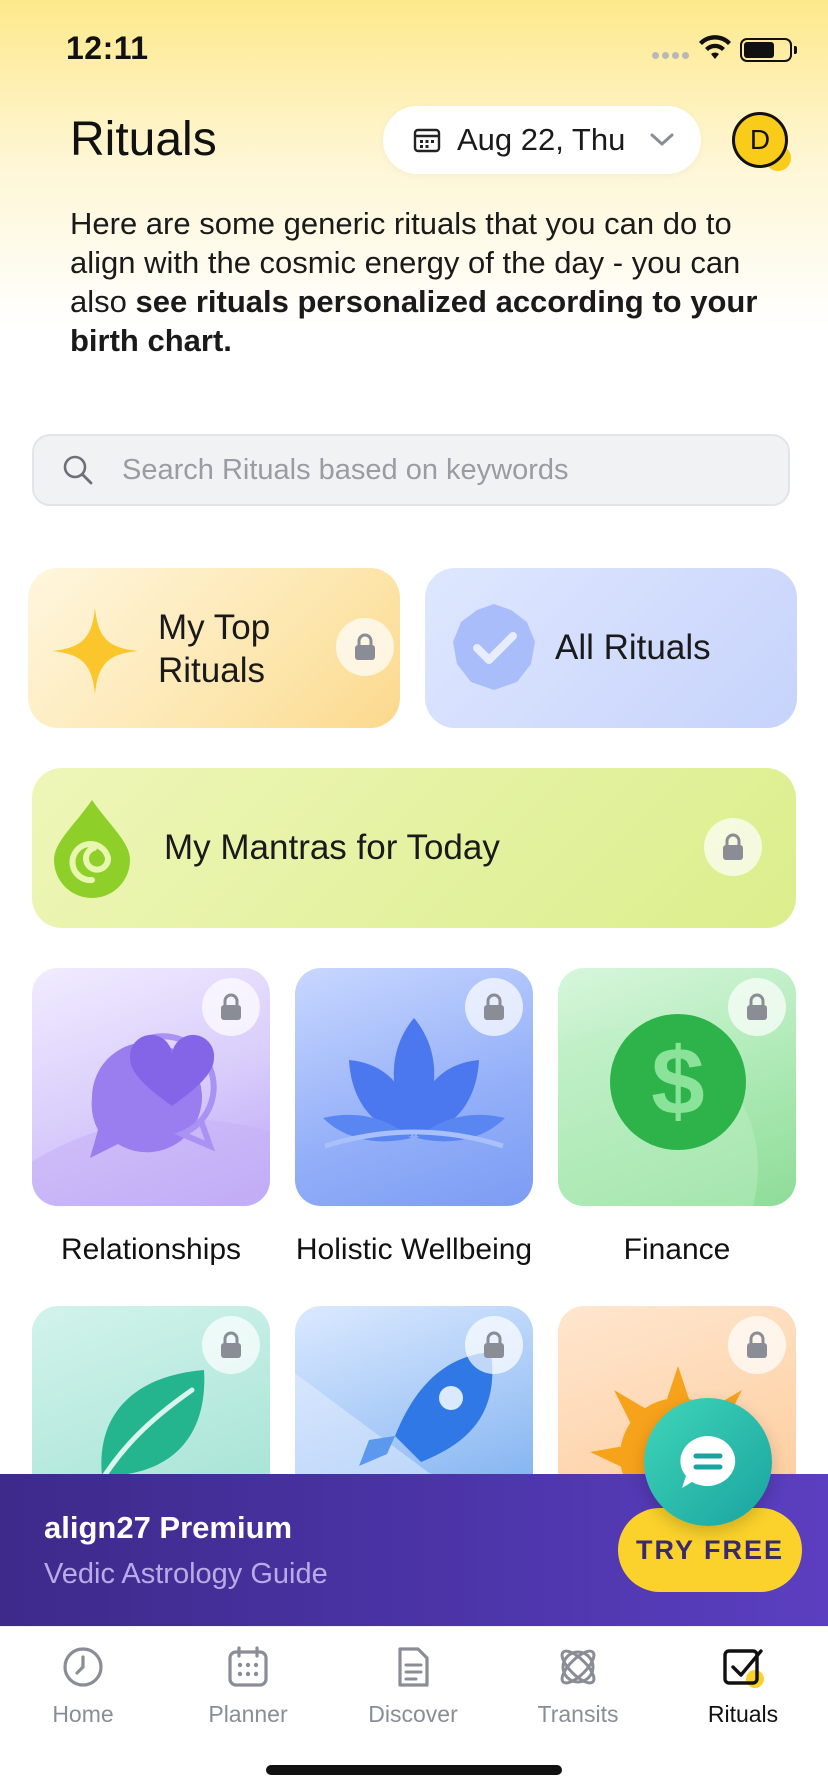  What do you see at coordinates (168, 1527) in the screenshot?
I see `premium-title: align27 Premium` at bounding box center [168, 1527].